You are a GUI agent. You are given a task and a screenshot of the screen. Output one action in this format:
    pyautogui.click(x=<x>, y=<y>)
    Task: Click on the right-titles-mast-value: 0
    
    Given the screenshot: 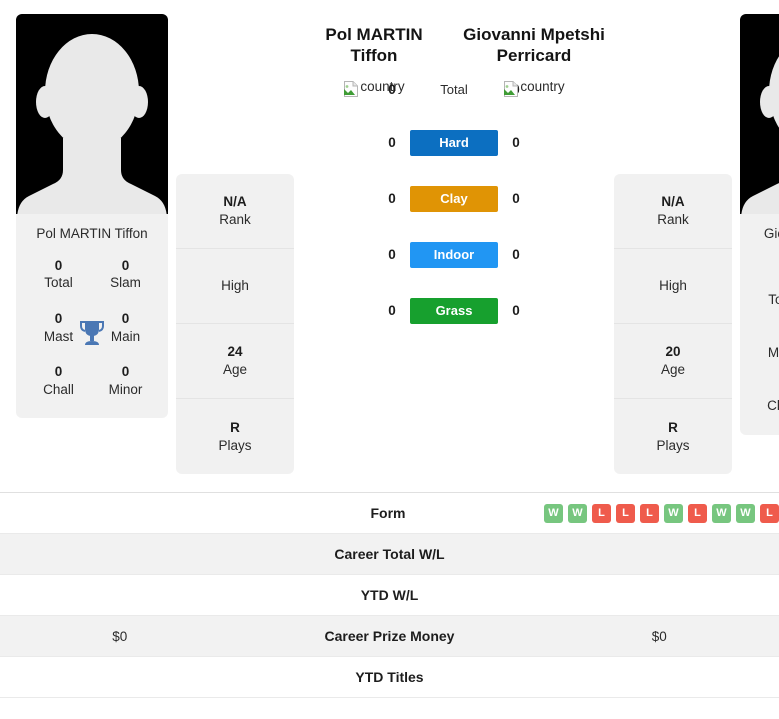 What is the action you would take?
    pyautogui.click(x=766, y=336)
    